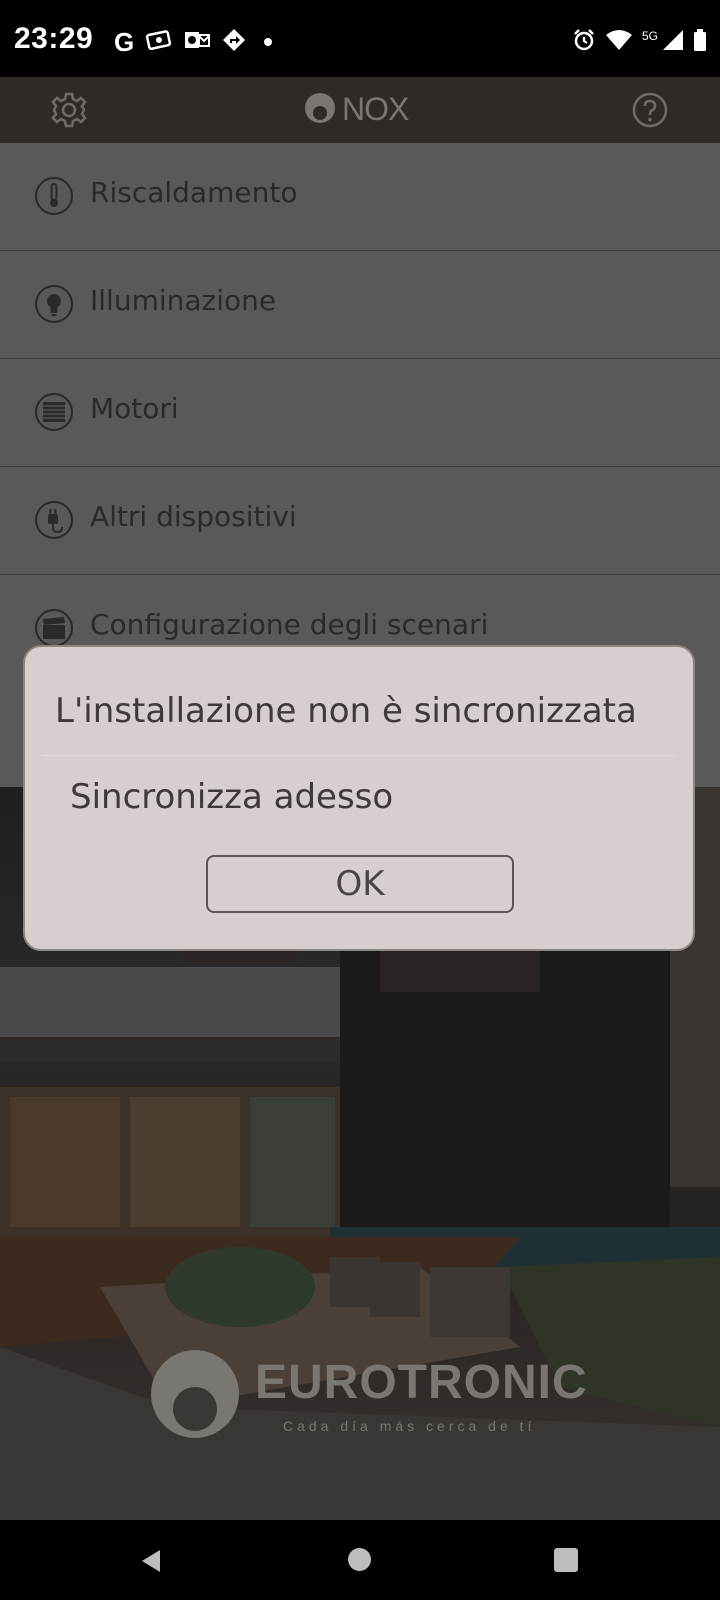 The width and height of the screenshot is (720, 1600). Describe the element at coordinates (346, 711) in the screenshot. I see `dialog-title: L'installazione non è sincronizzata` at that location.